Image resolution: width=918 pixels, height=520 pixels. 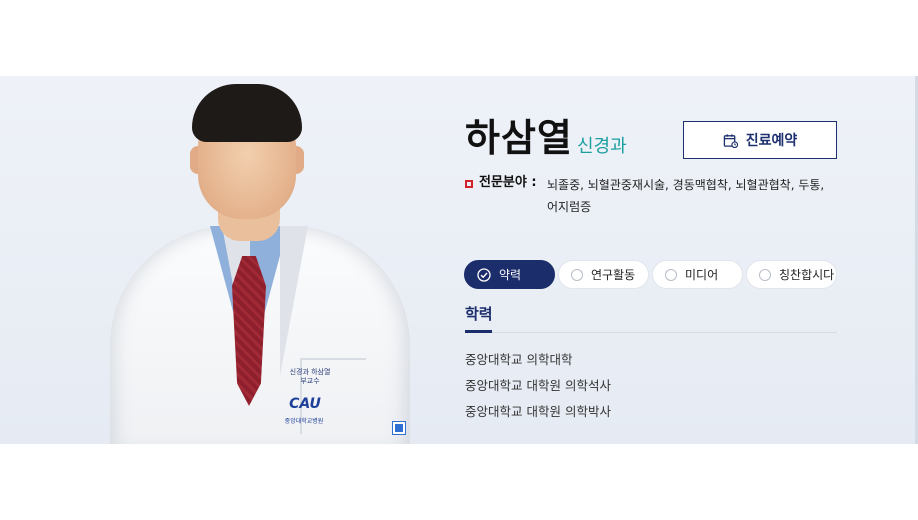 I want to click on doctor-department: 신경과, so click(x=602, y=146).